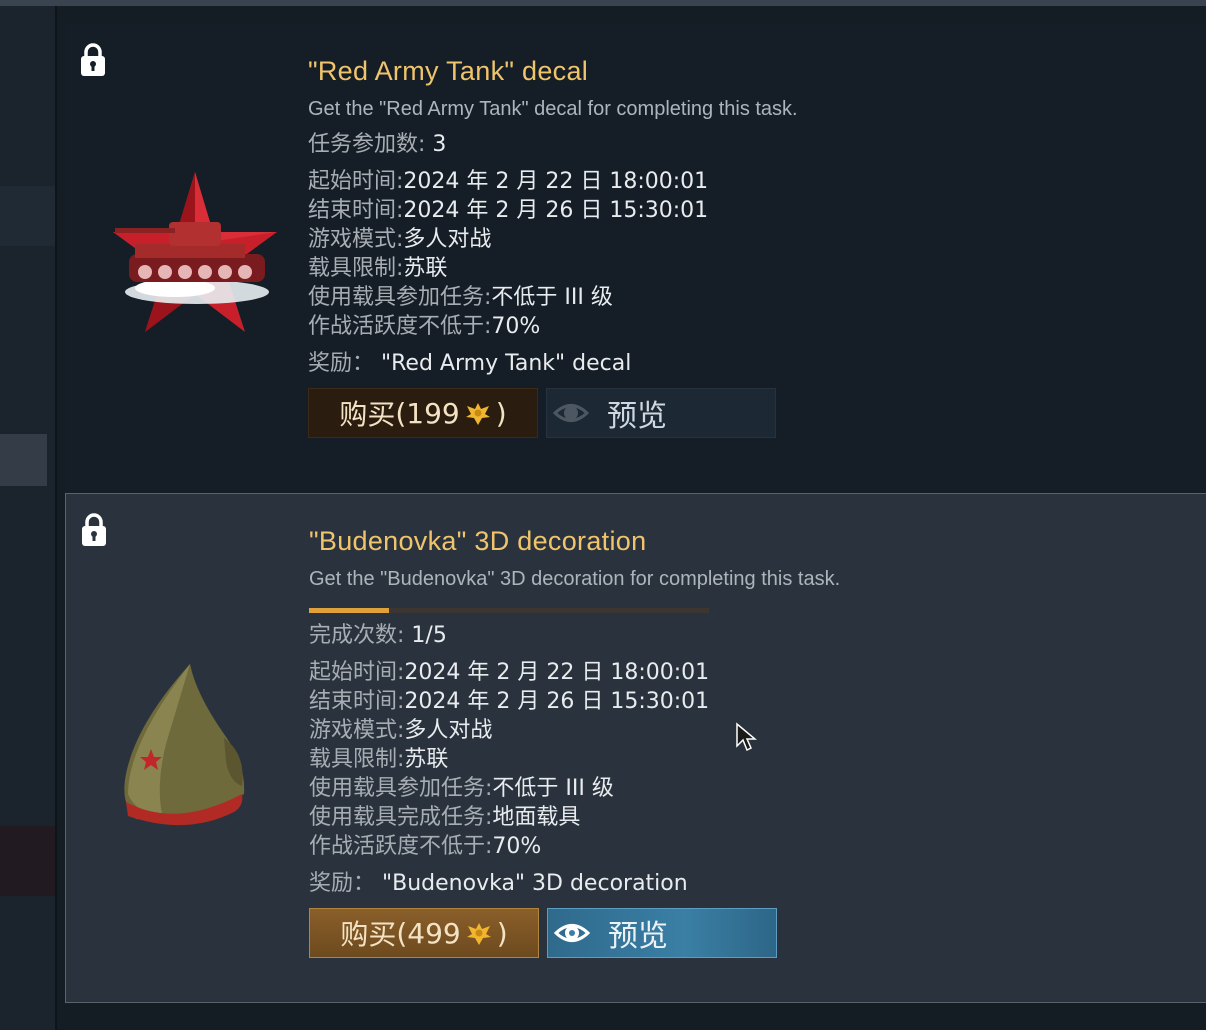 Image resolution: width=1206 pixels, height=1030 pixels. I want to click on buy-button: 购买 ( 199 ), so click(423, 413).